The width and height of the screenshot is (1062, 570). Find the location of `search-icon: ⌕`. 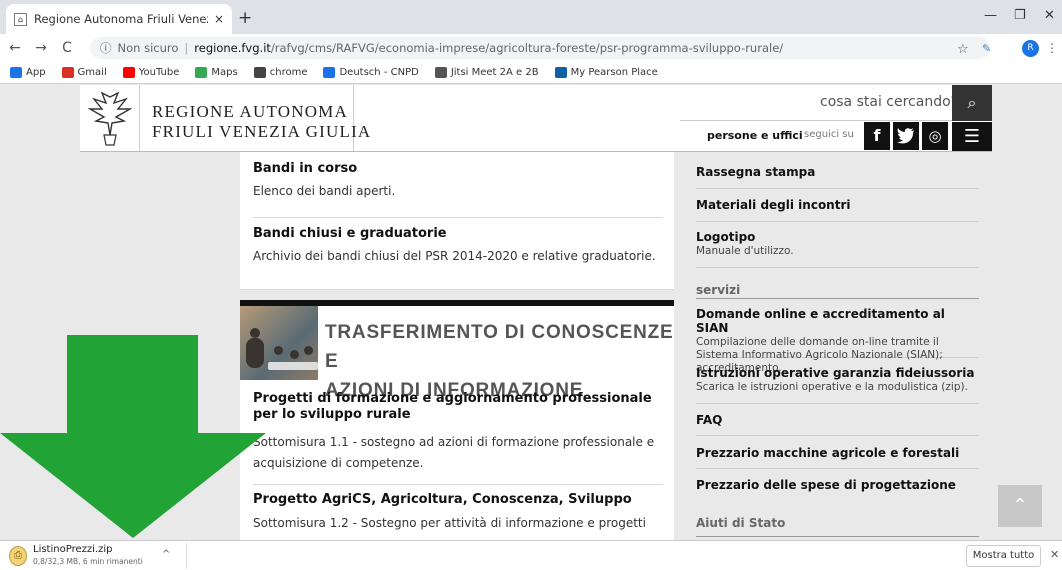

search-icon: ⌕ is located at coordinates (972, 103).